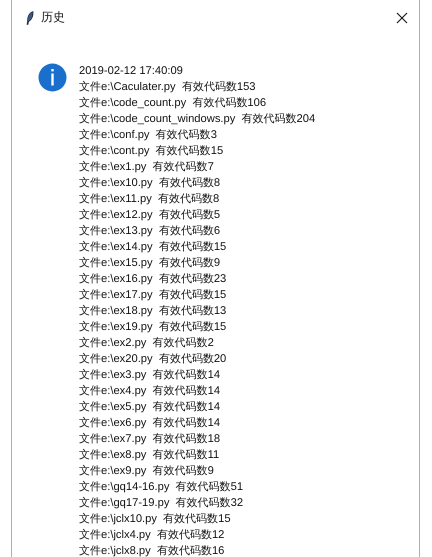  Describe the element at coordinates (151, 151) in the screenshot. I see `message-line: 文件e:\cont.py 有效代码数15` at that location.